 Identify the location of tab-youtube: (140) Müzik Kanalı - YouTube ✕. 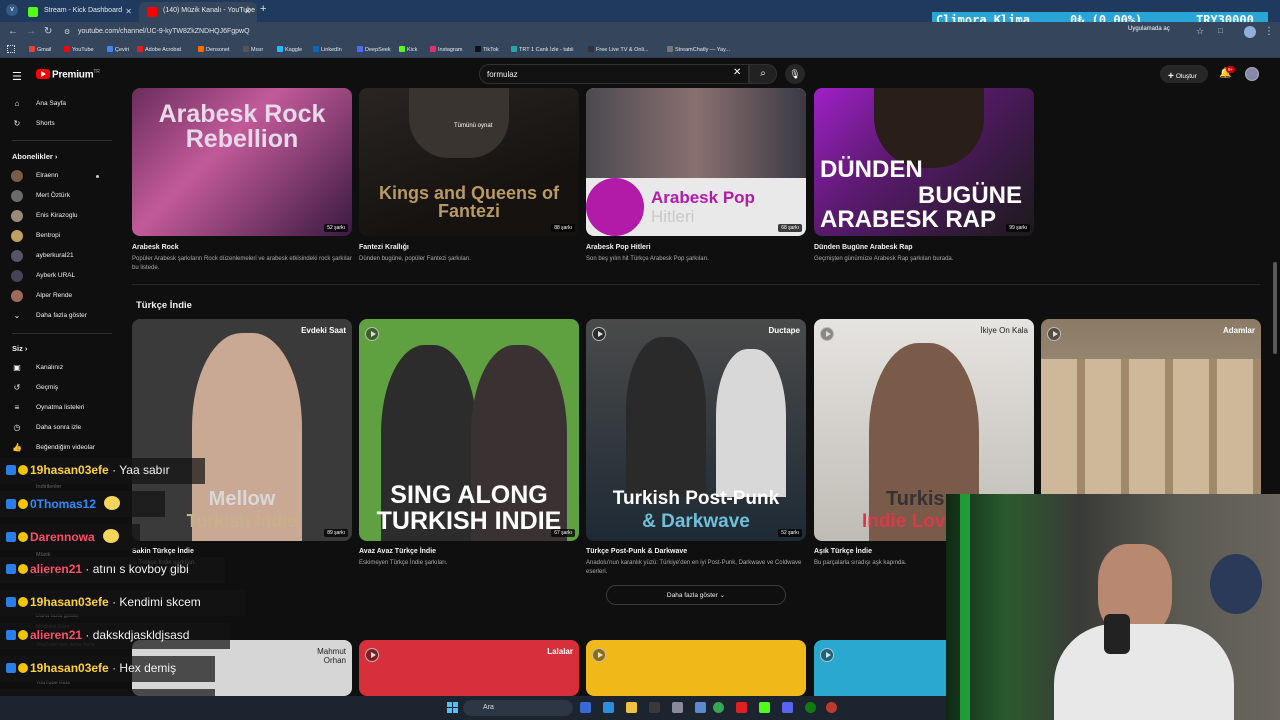
(198, 12).